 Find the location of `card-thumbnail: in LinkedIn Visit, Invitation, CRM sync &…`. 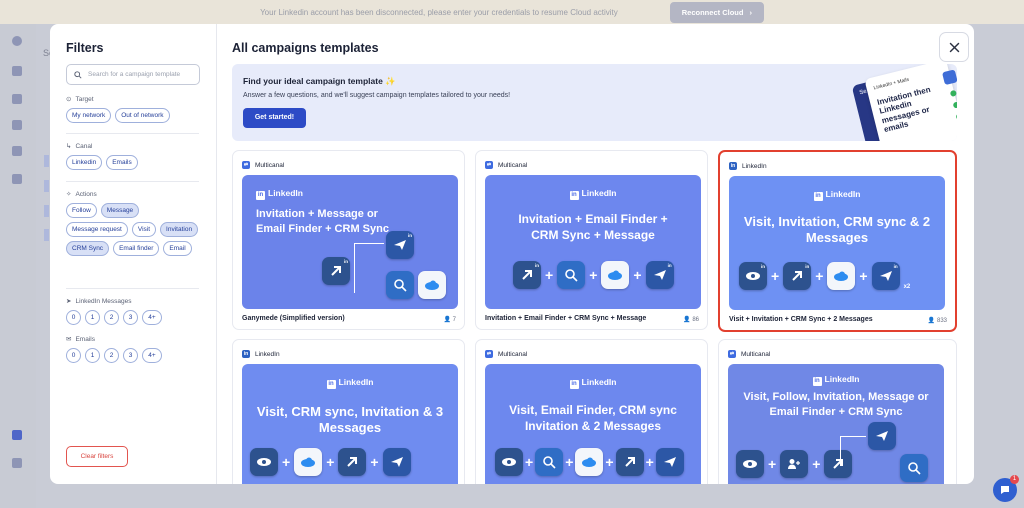

card-thumbnail: in LinkedIn Visit, Invitation, CRM sync &… is located at coordinates (837, 243).